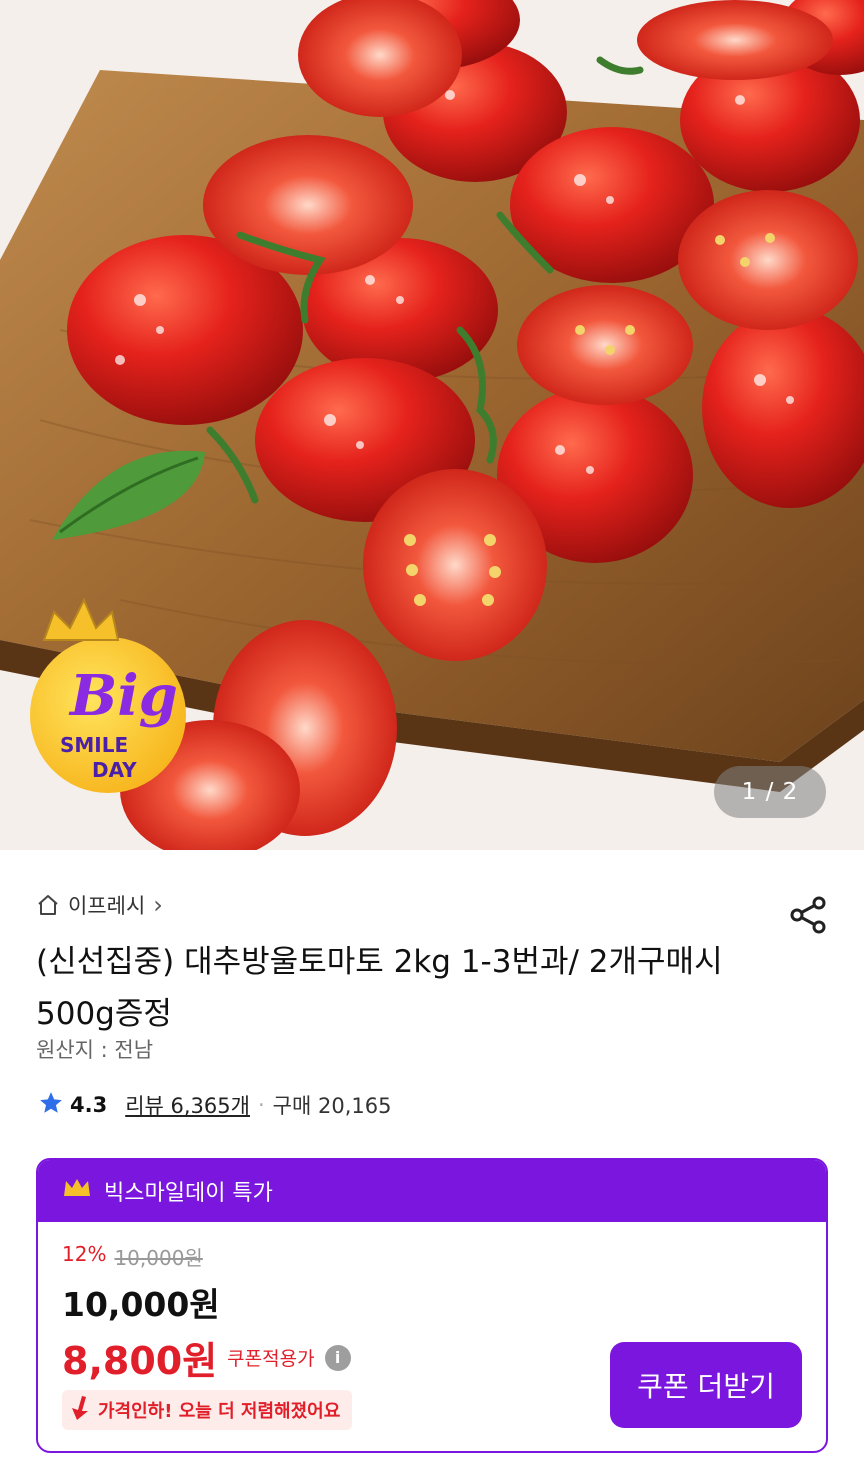 The height and width of the screenshot is (1469, 864). I want to click on badge-line1-text: SMILE, so click(94, 745).